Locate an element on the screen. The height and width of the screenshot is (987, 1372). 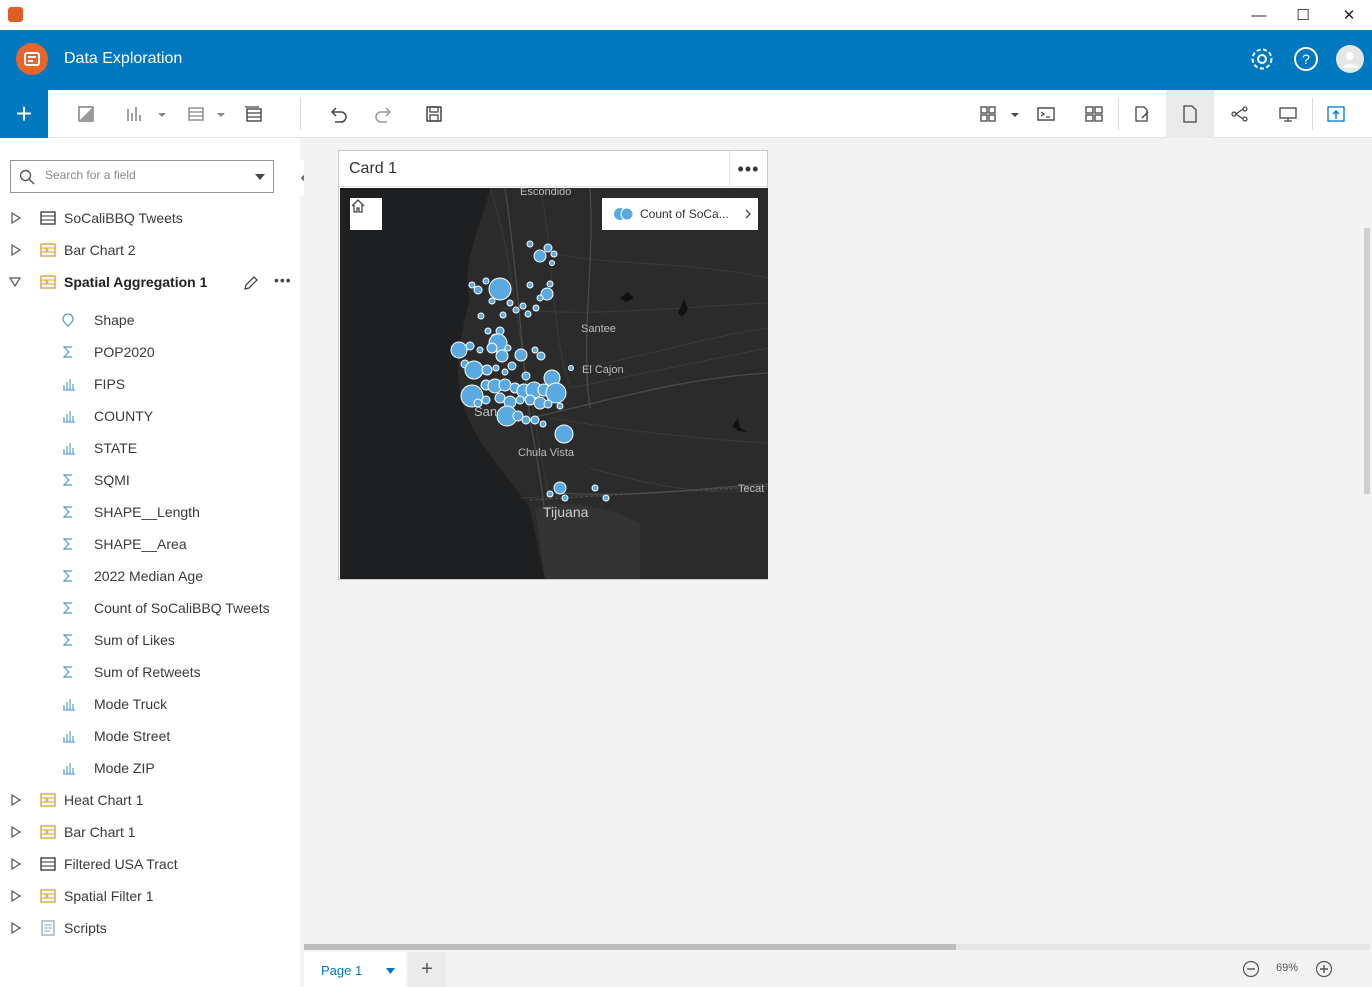
redo-icon is located at coordinates (384, 114).